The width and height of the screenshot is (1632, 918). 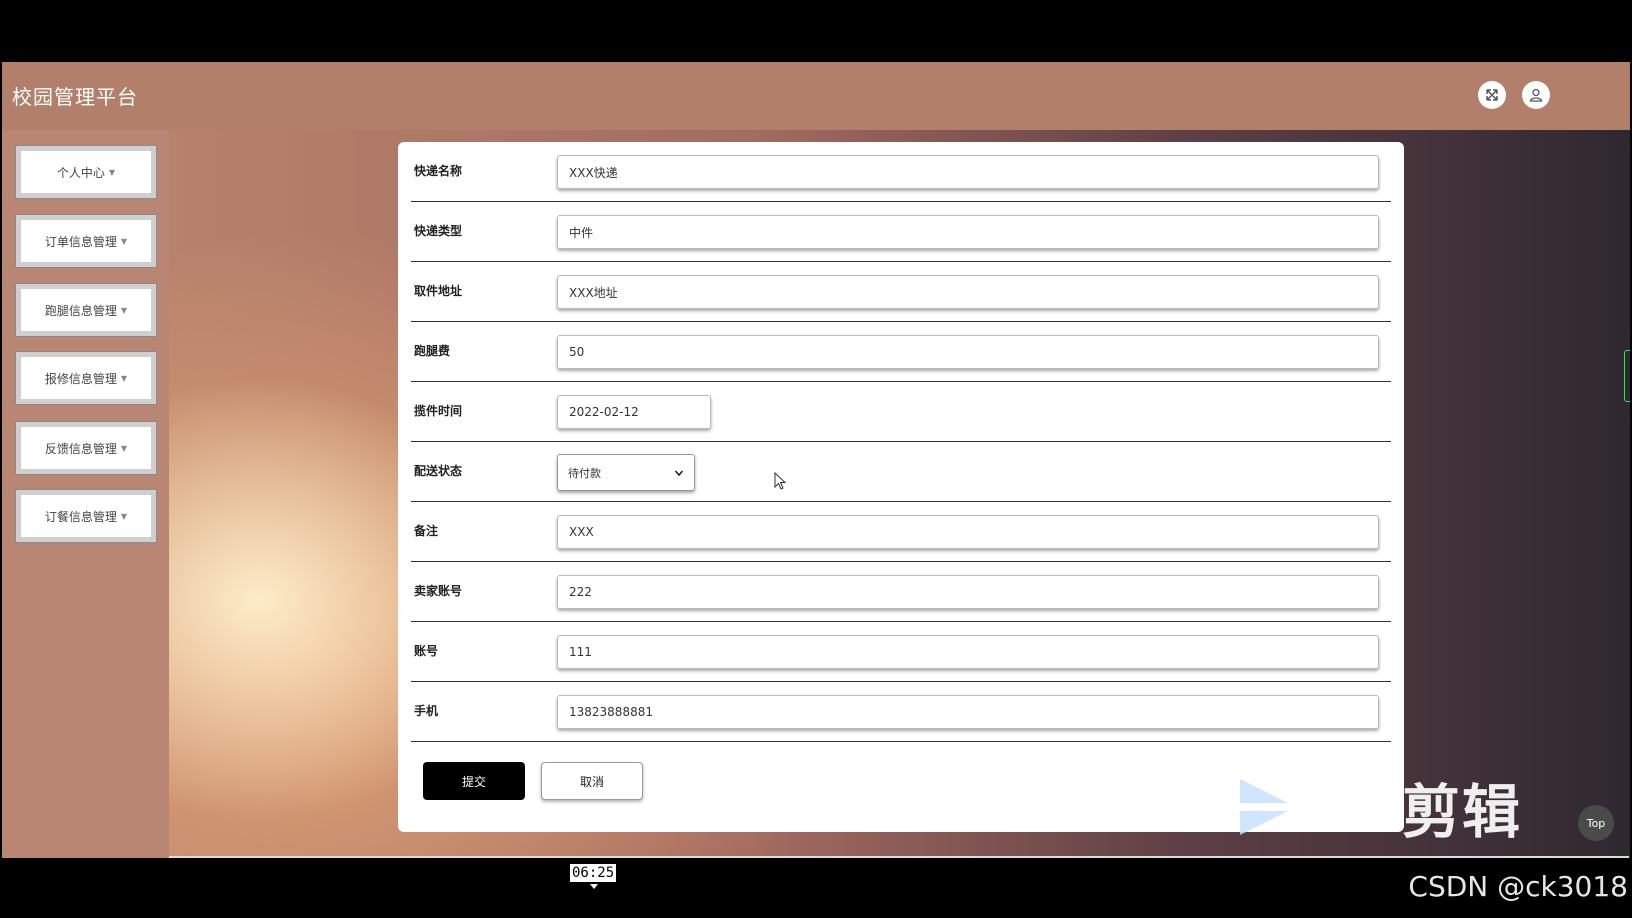 What do you see at coordinates (432, 351) in the screenshot?
I see `field-label: 跑腿费` at bounding box center [432, 351].